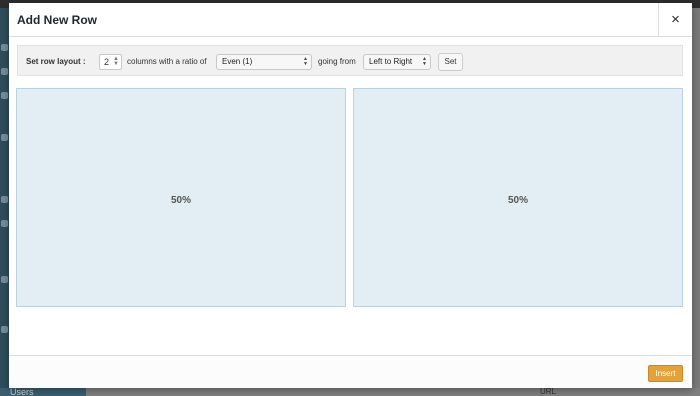  What do you see at coordinates (548, 391) in the screenshot?
I see `url-label: URL` at bounding box center [548, 391].